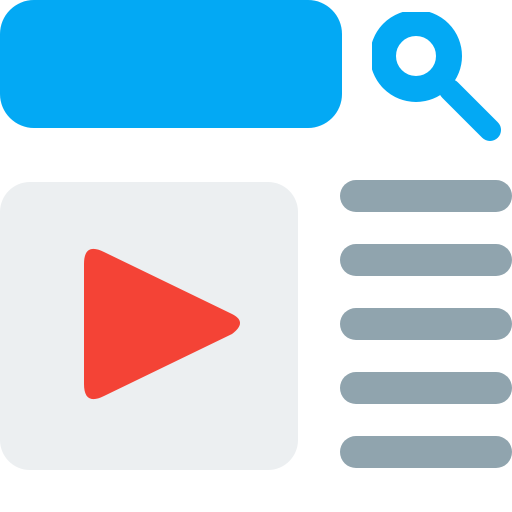 The width and height of the screenshot is (512, 512). Describe the element at coordinates (435, 75) in the screenshot. I see `search-icon` at that location.